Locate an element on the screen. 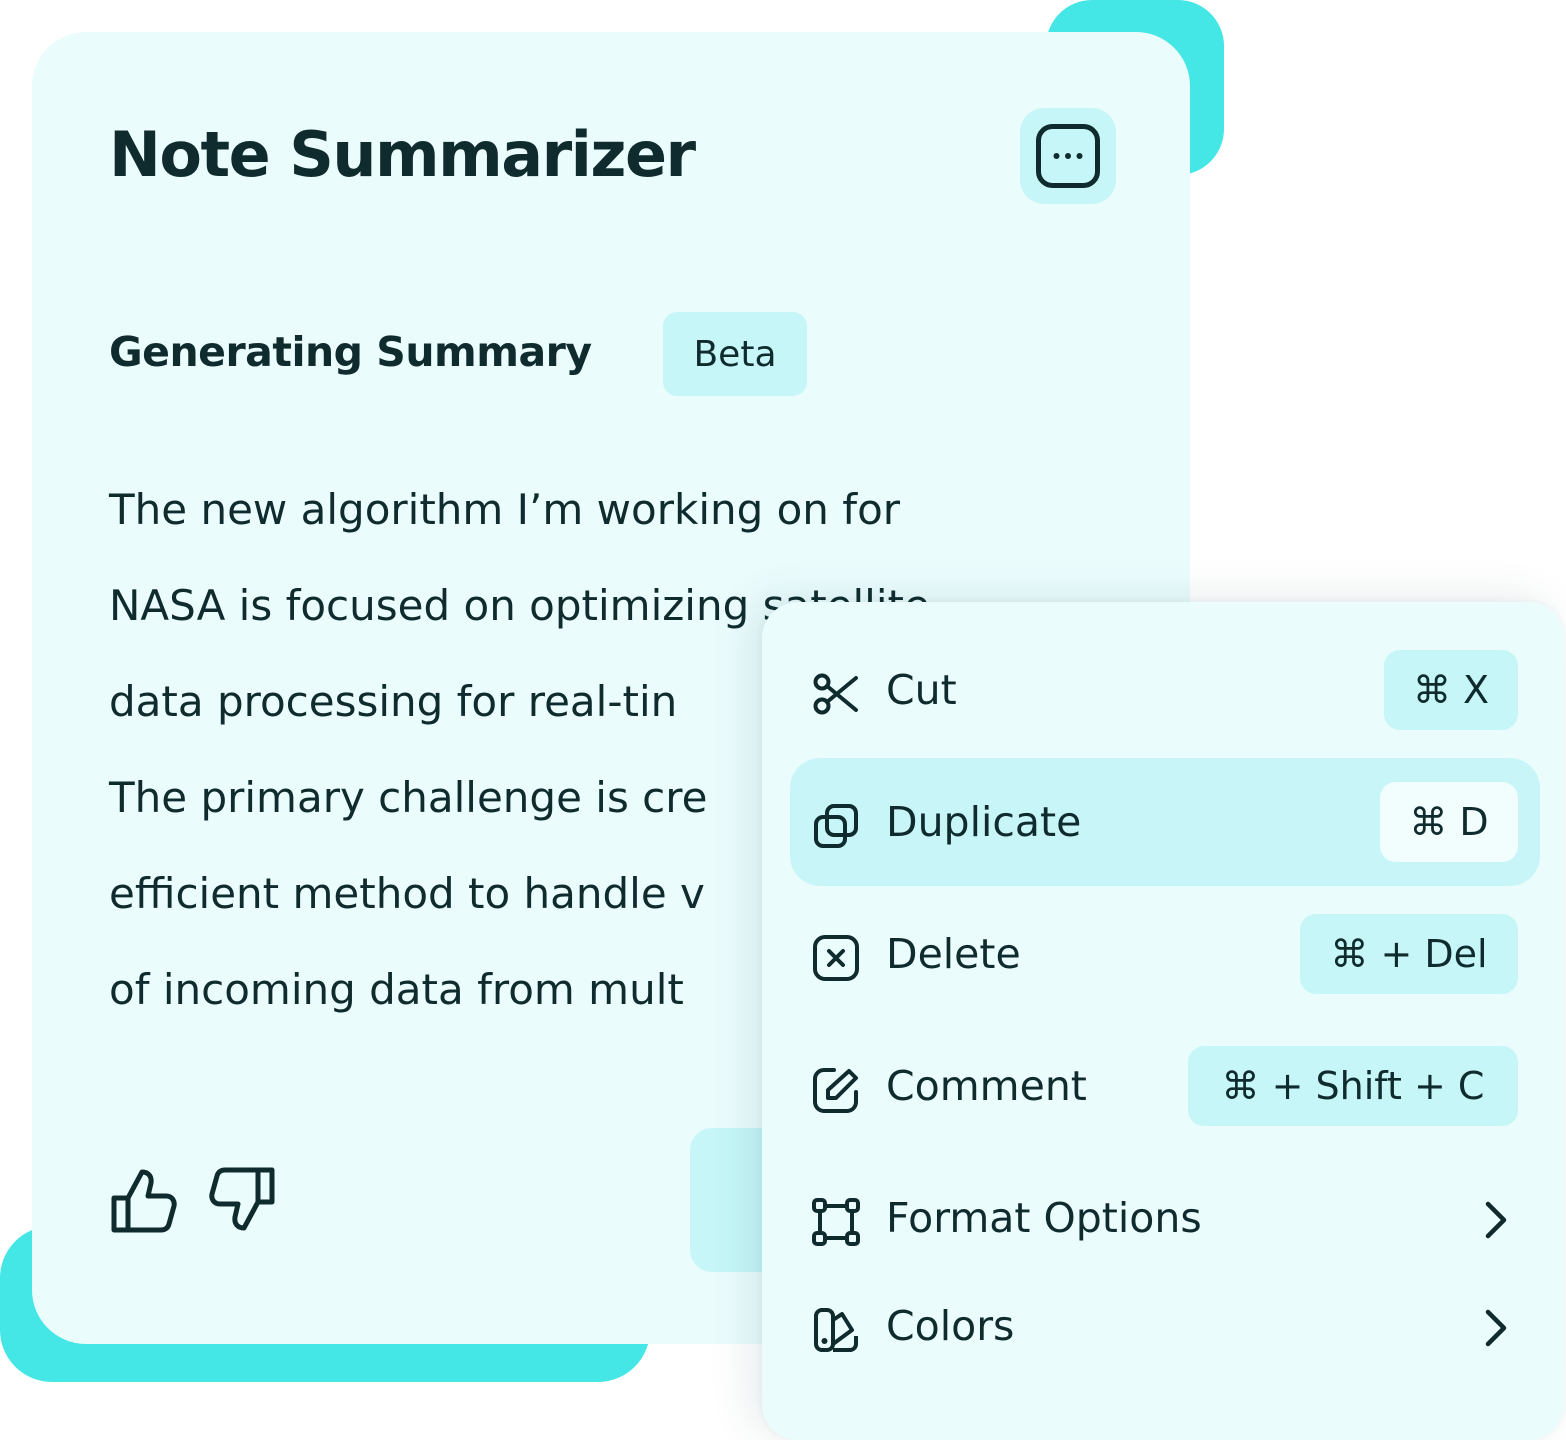  shortcut-badge: ⌘ + Shift + C is located at coordinates (1353, 1086).